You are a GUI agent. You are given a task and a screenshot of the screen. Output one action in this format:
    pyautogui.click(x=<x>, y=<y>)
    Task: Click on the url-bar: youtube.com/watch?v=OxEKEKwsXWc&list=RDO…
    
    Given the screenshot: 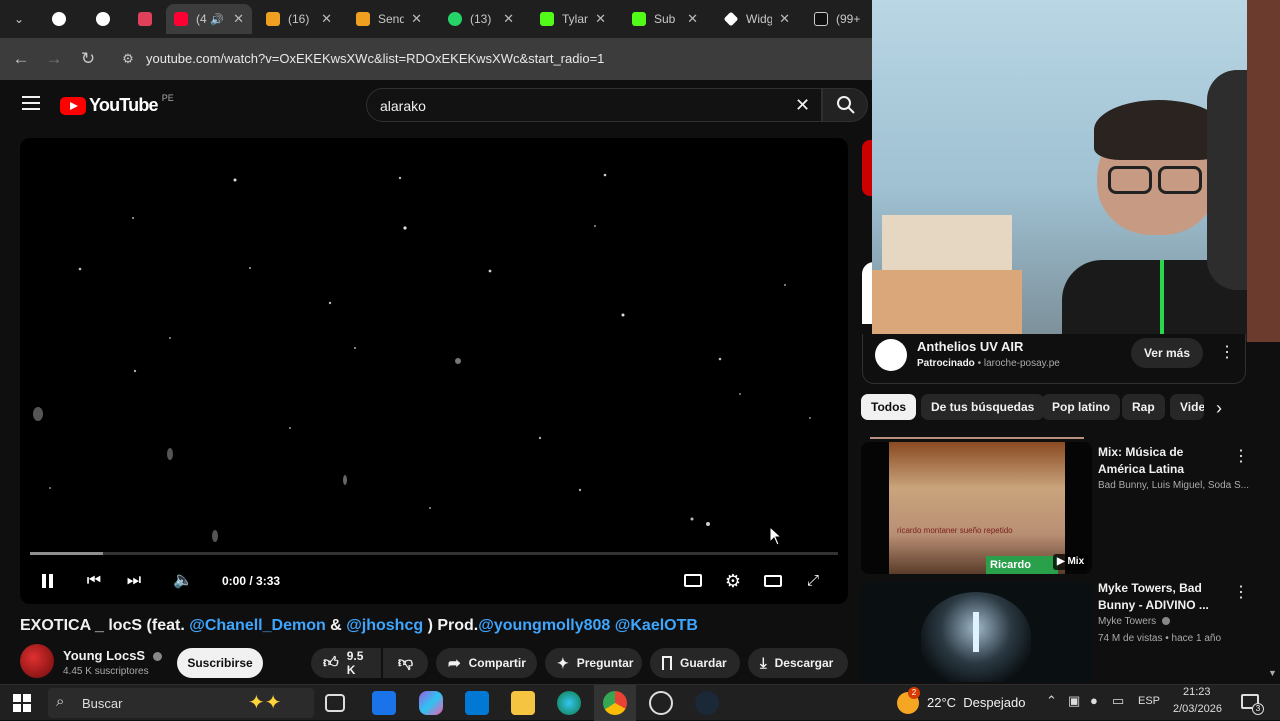 What is the action you would take?
    pyautogui.click(x=375, y=58)
    